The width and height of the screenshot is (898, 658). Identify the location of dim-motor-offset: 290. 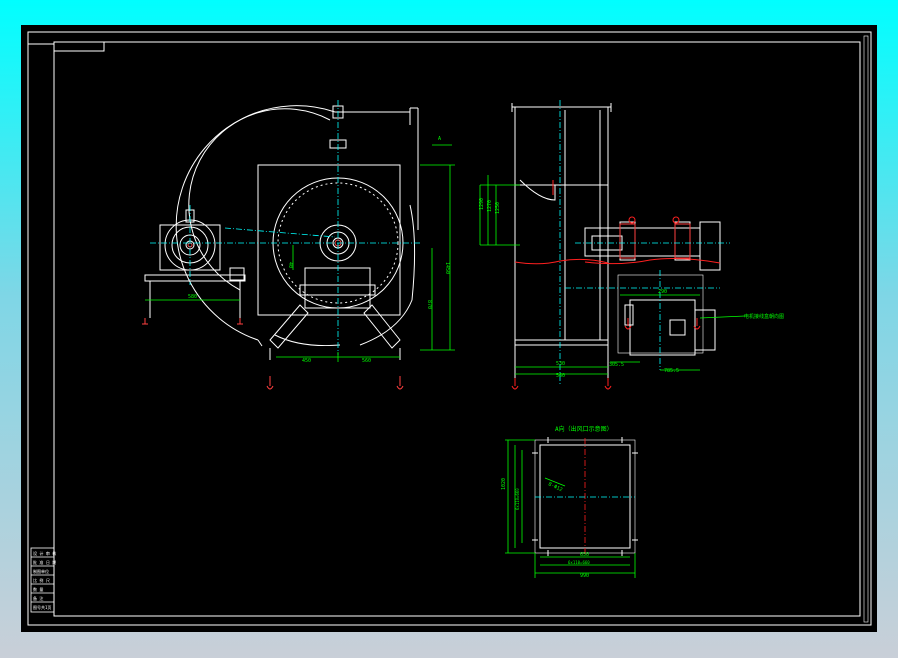
(662, 292).